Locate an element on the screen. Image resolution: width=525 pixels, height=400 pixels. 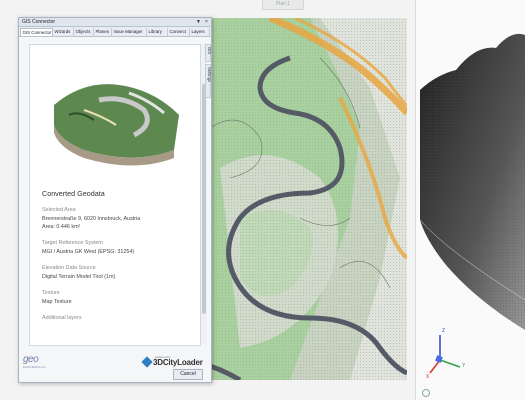
side-tab-settings: Settings is located at coordinates (208, 81).